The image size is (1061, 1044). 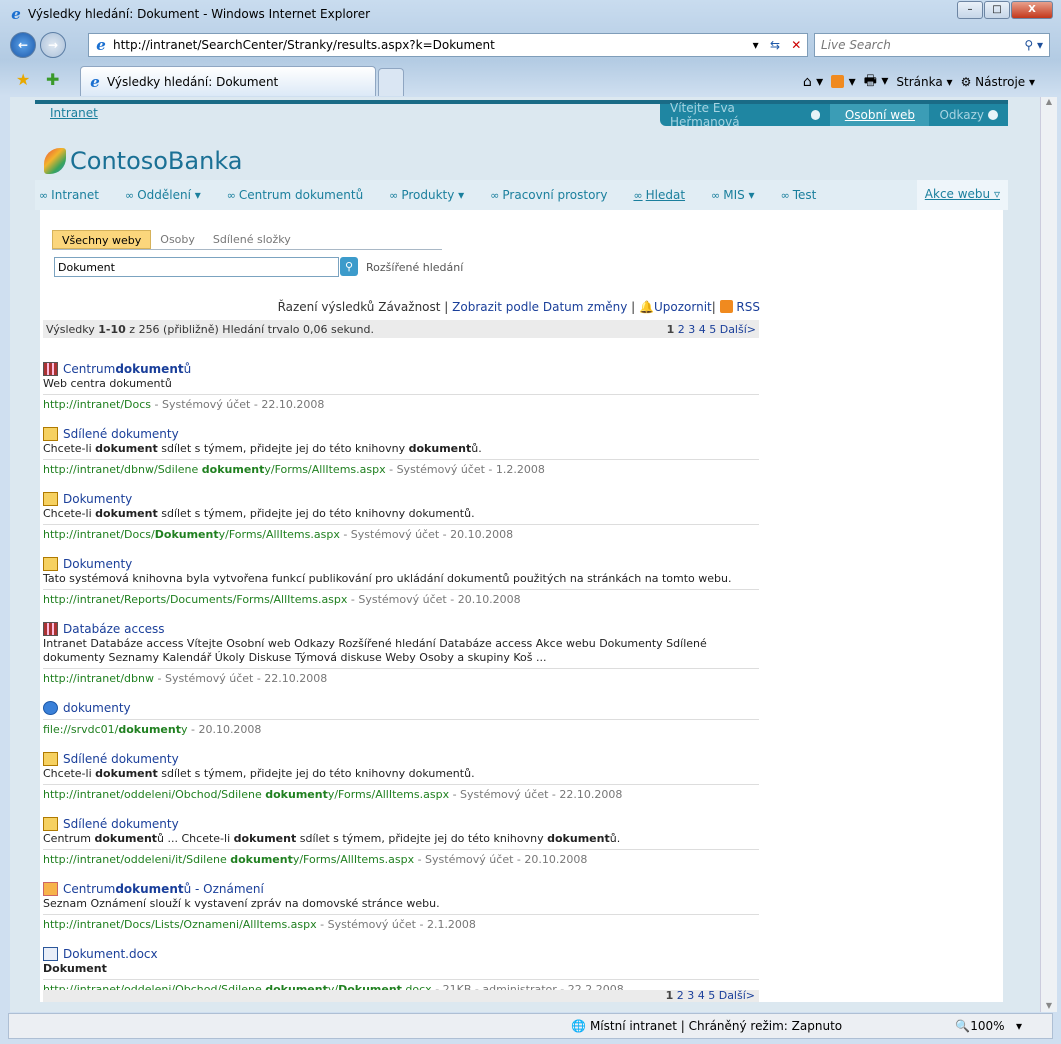 What do you see at coordinates (756, 45) in the screenshot?
I see `dropdown-icon: ▾` at bounding box center [756, 45].